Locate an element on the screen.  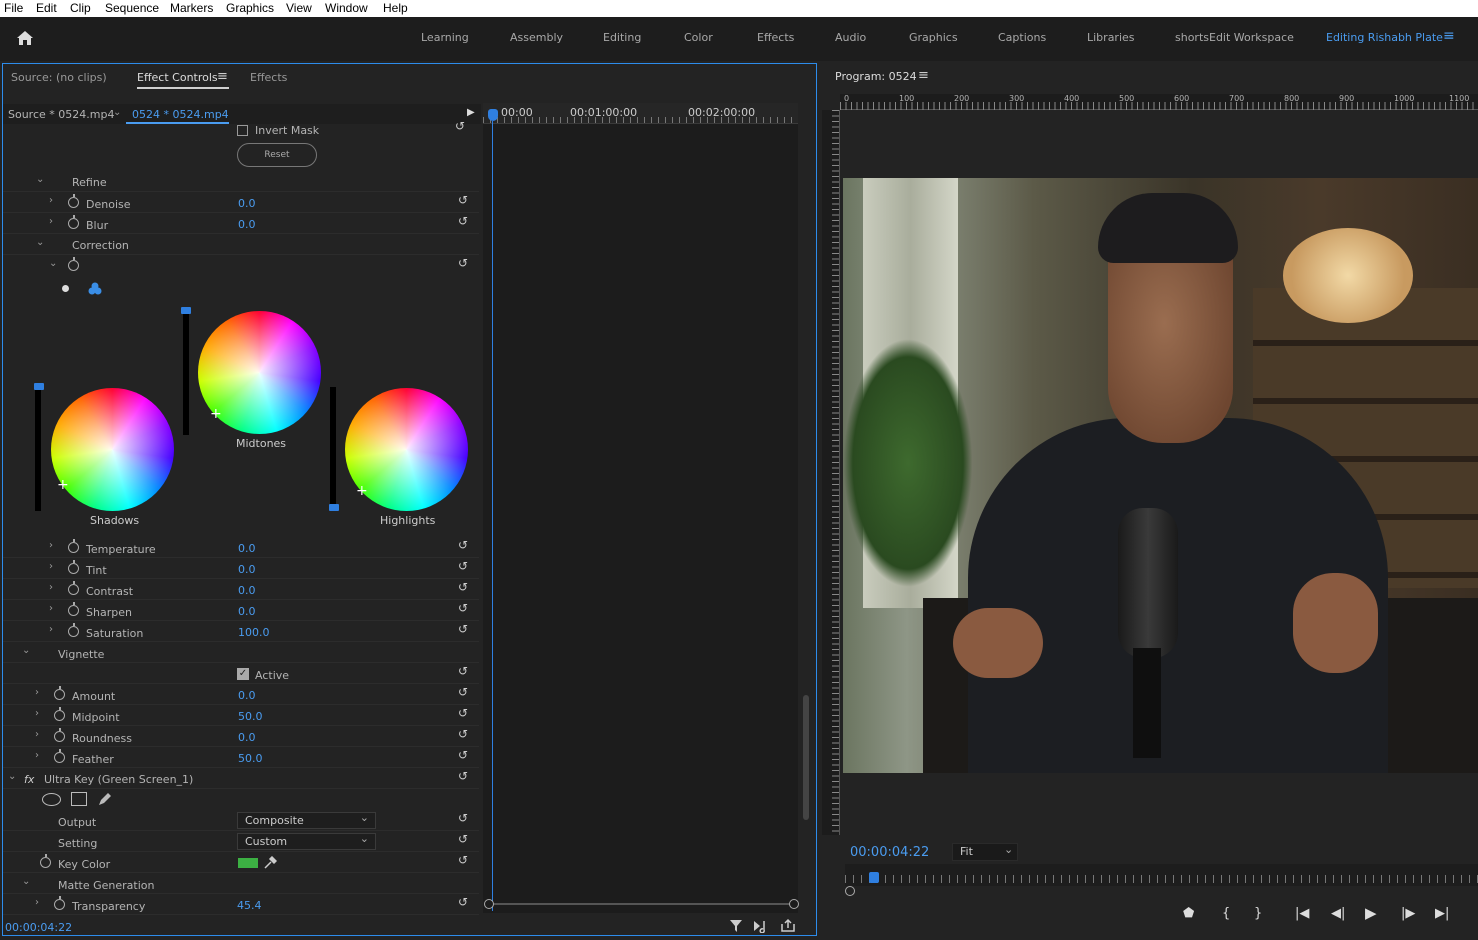
current-timecode: 00:00:04:22 is located at coordinates (38, 927).